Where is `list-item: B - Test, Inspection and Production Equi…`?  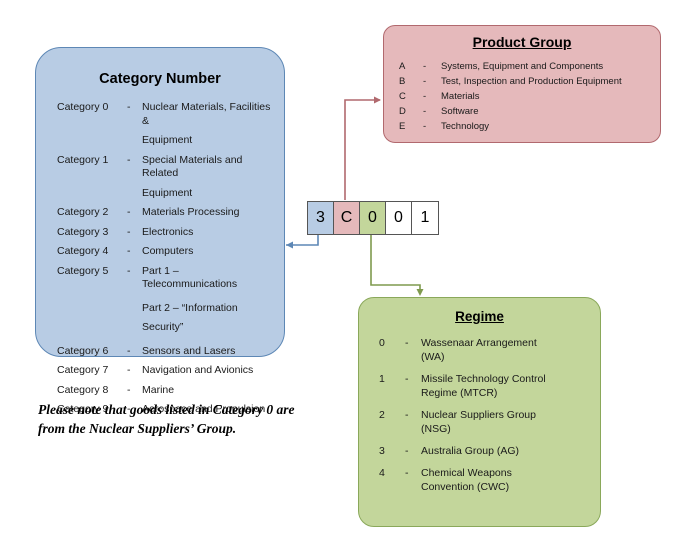
list-item: B - Test, Inspection and Production Equi… is located at coordinates (529, 81).